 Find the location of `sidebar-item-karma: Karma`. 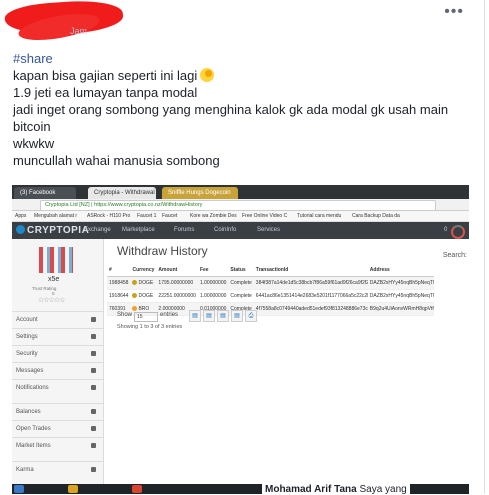

sidebar-item-karma: Karma is located at coordinates (57, 469).